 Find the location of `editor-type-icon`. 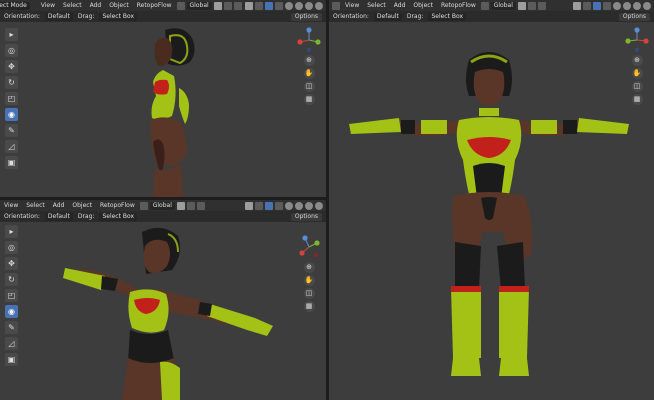

editor-type-icon is located at coordinates (336, 5).